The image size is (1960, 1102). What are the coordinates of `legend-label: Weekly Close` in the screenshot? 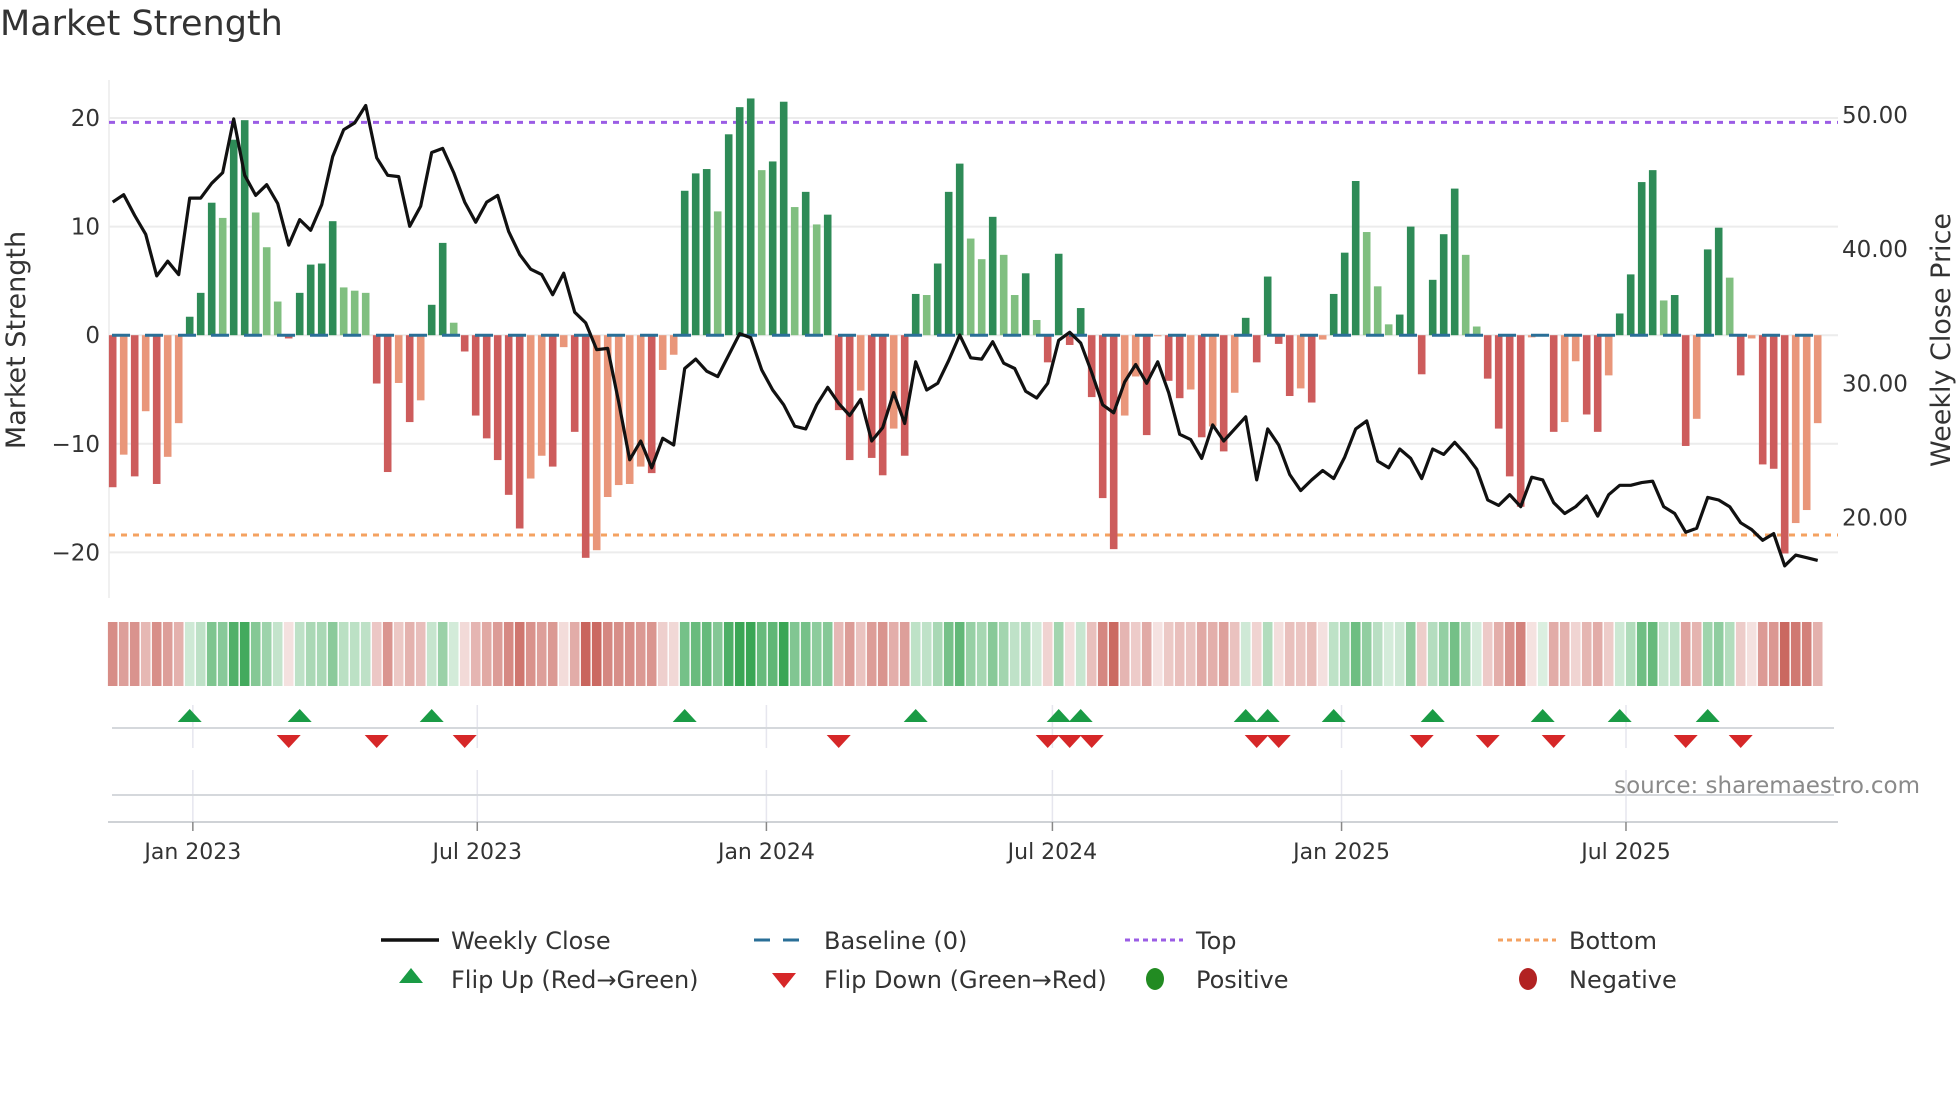 It's located at (531, 941).